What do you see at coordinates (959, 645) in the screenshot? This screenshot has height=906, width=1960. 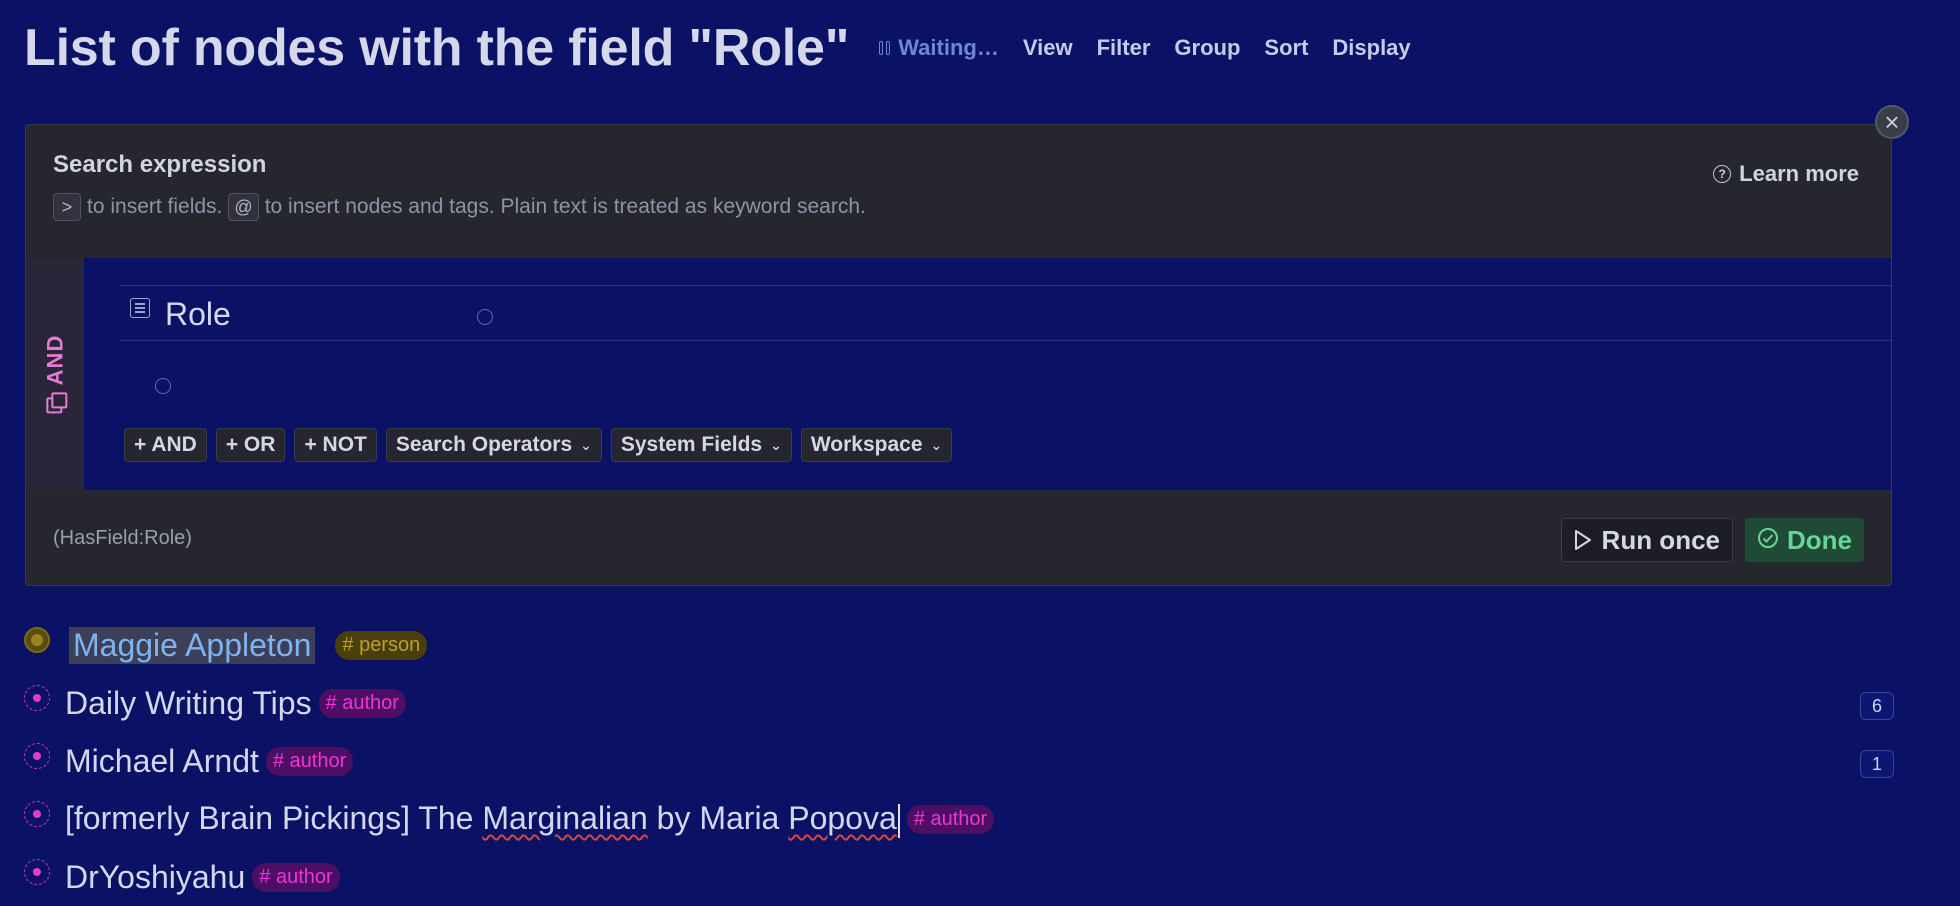 I see `list-item: Maggie Appleton # person` at bounding box center [959, 645].